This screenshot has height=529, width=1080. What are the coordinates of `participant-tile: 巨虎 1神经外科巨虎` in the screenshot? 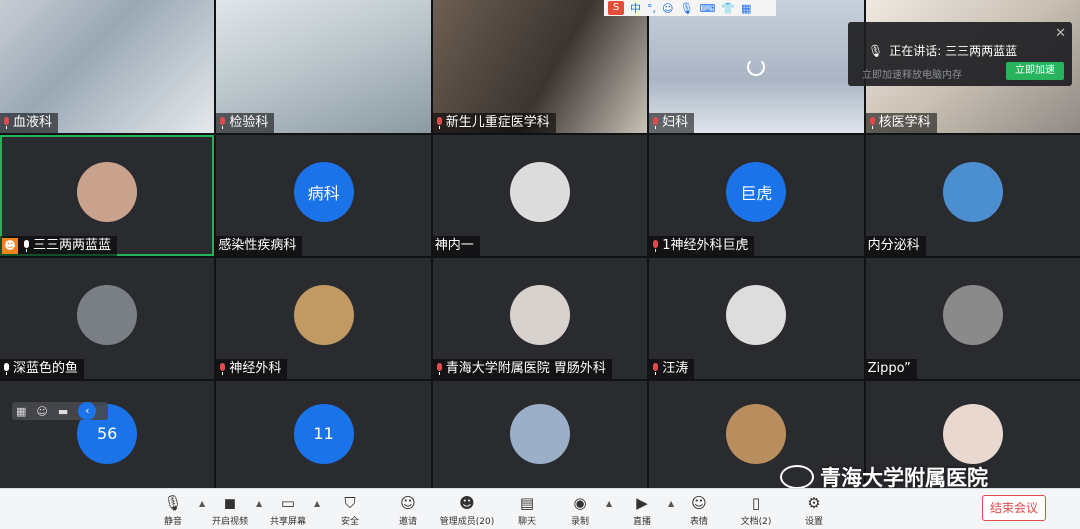 It's located at (756, 195).